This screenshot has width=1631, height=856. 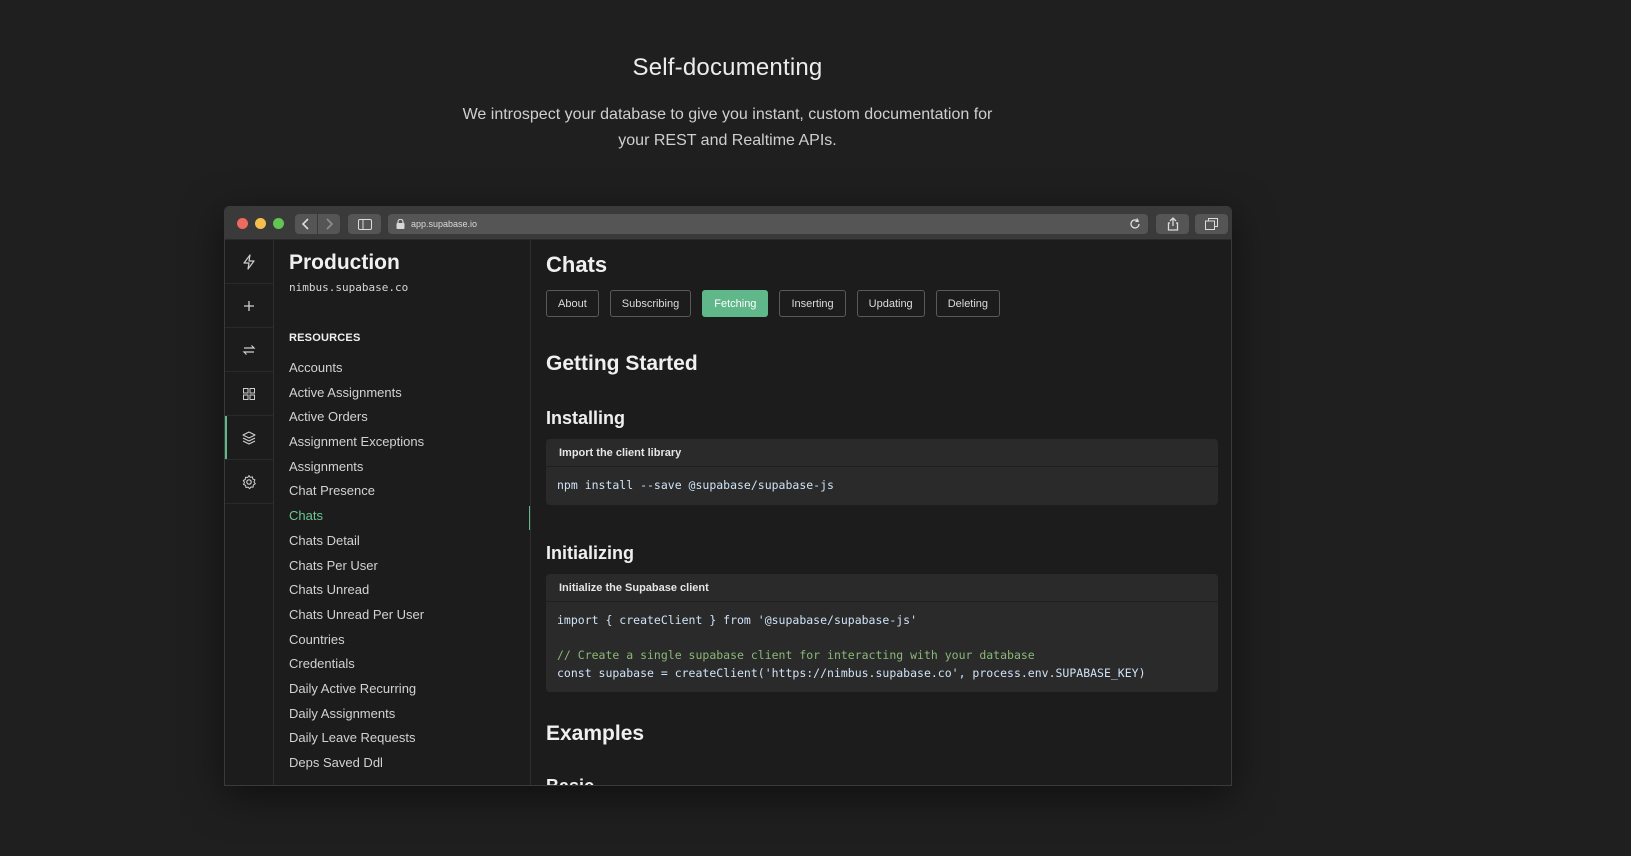 I want to click on resource-item-daily-assignments: Daily Assignments, so click(x=409, y=714).